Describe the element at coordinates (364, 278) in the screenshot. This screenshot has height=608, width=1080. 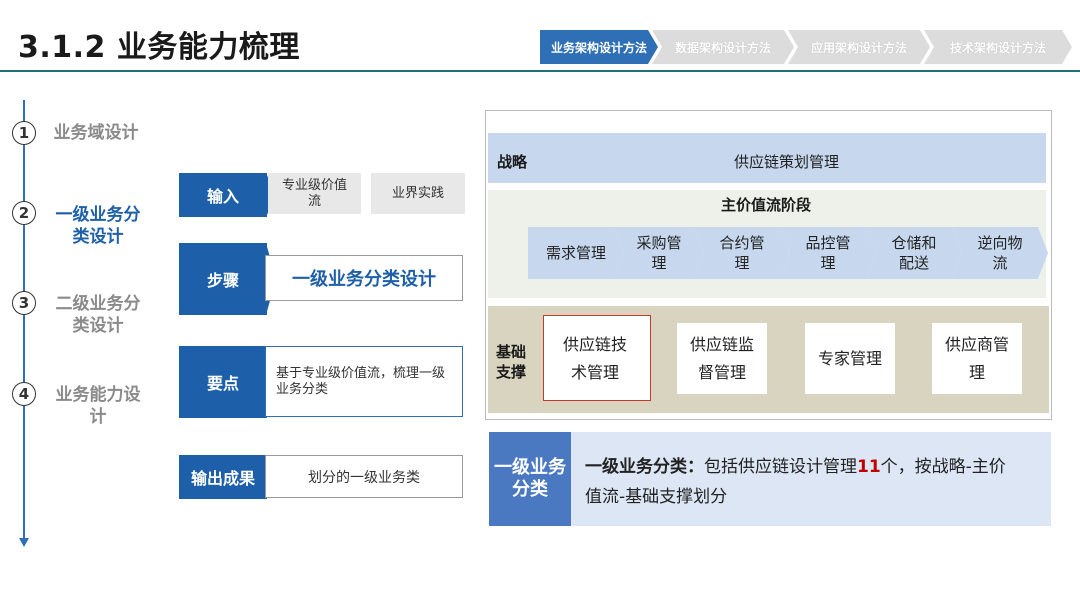
I see `step-content: 一级业务分类设计` at that location.